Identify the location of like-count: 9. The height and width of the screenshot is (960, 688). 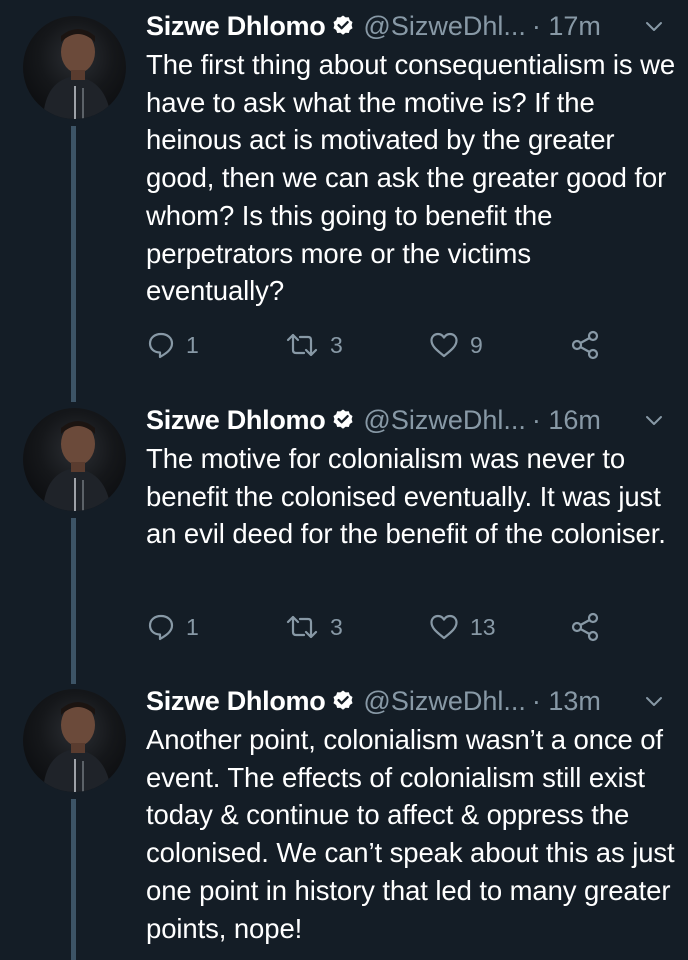
(476, 344).